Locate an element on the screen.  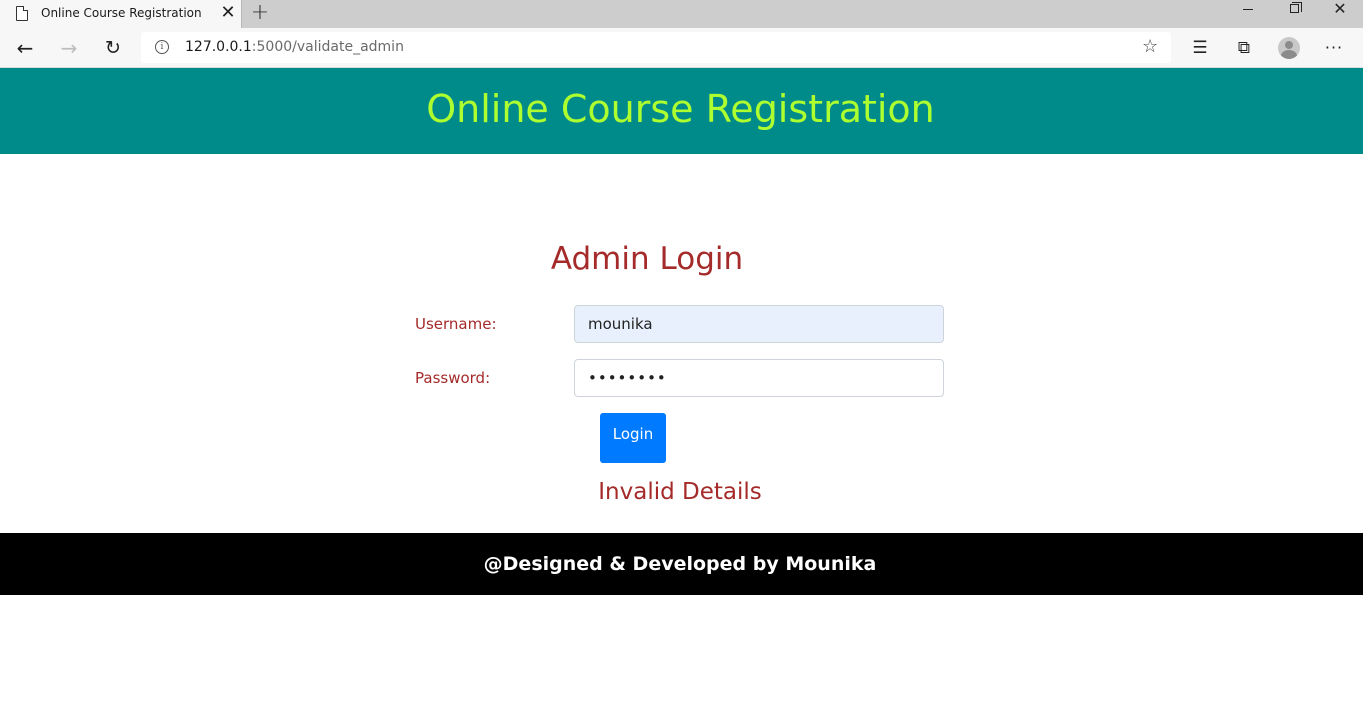
login-heading: Admin Login is located at coordinates (647, 259).